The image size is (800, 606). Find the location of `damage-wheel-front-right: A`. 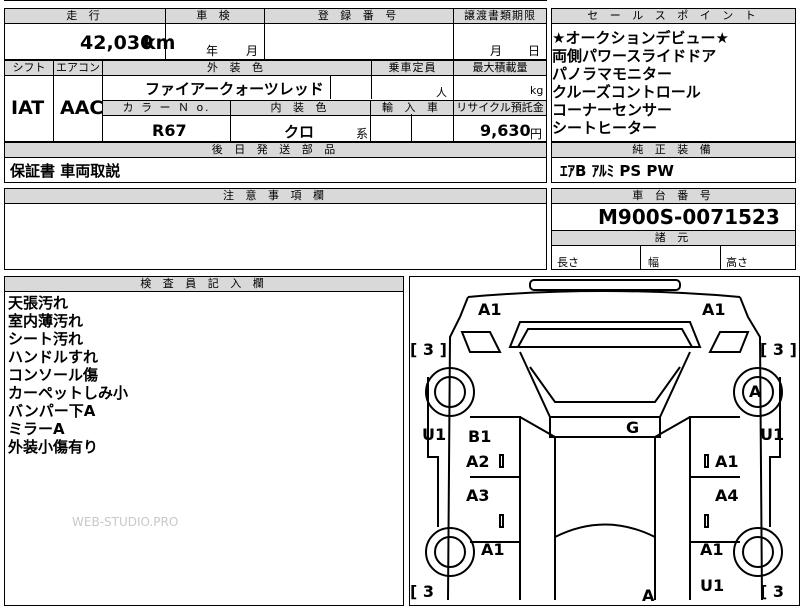

damage-wheel-front-right: A is located at coordinates (755, 391).